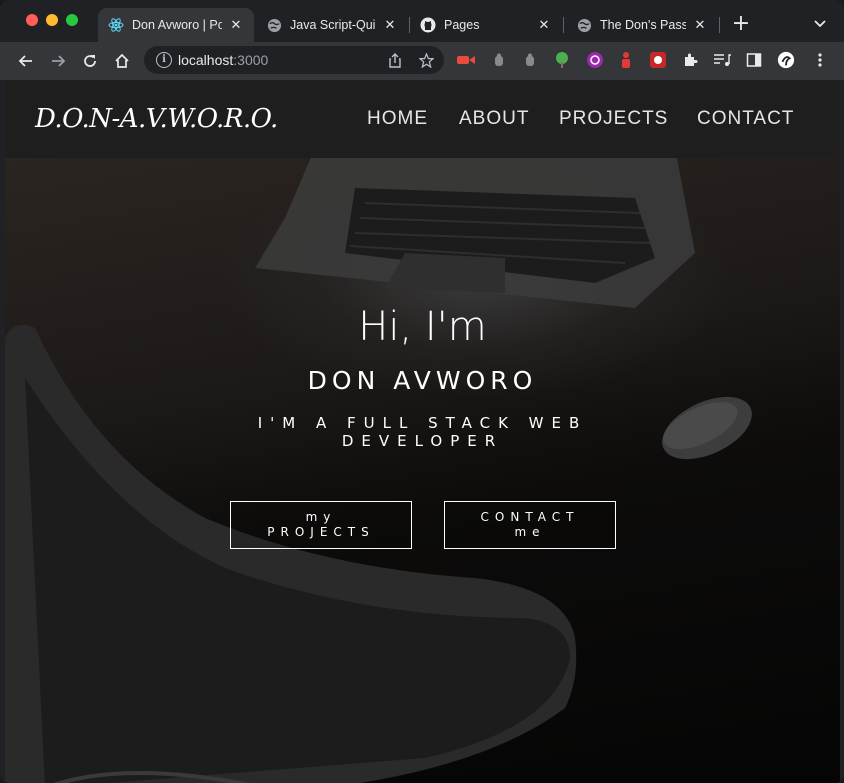 The image size is (844, 783). I want to click on address-bar: i localhost:3000, so click(294, 60).